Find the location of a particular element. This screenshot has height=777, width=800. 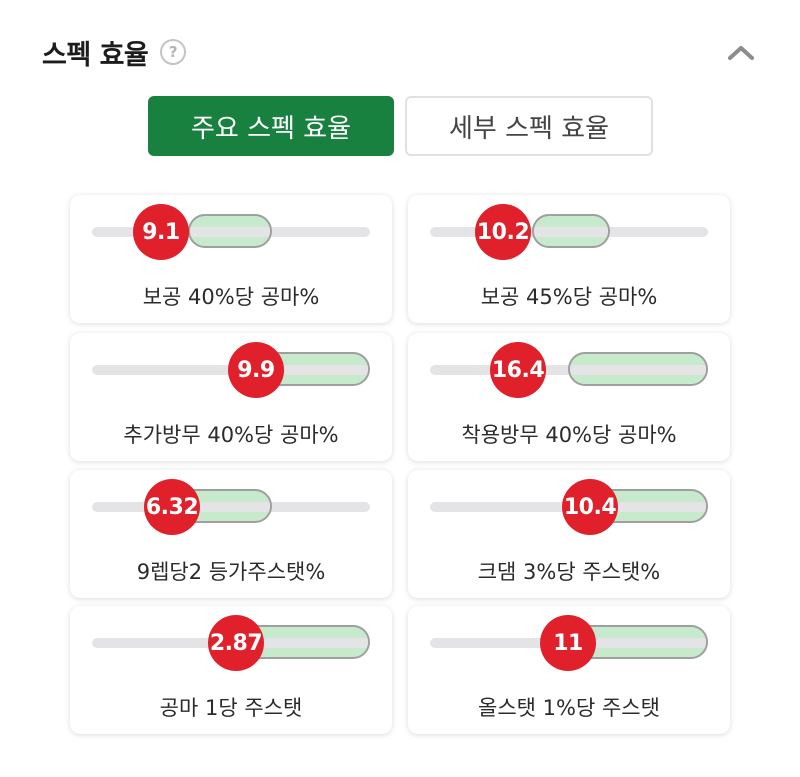

efficiency-label: 공마 1당 주스탯 is located at coordinates (231, 708).